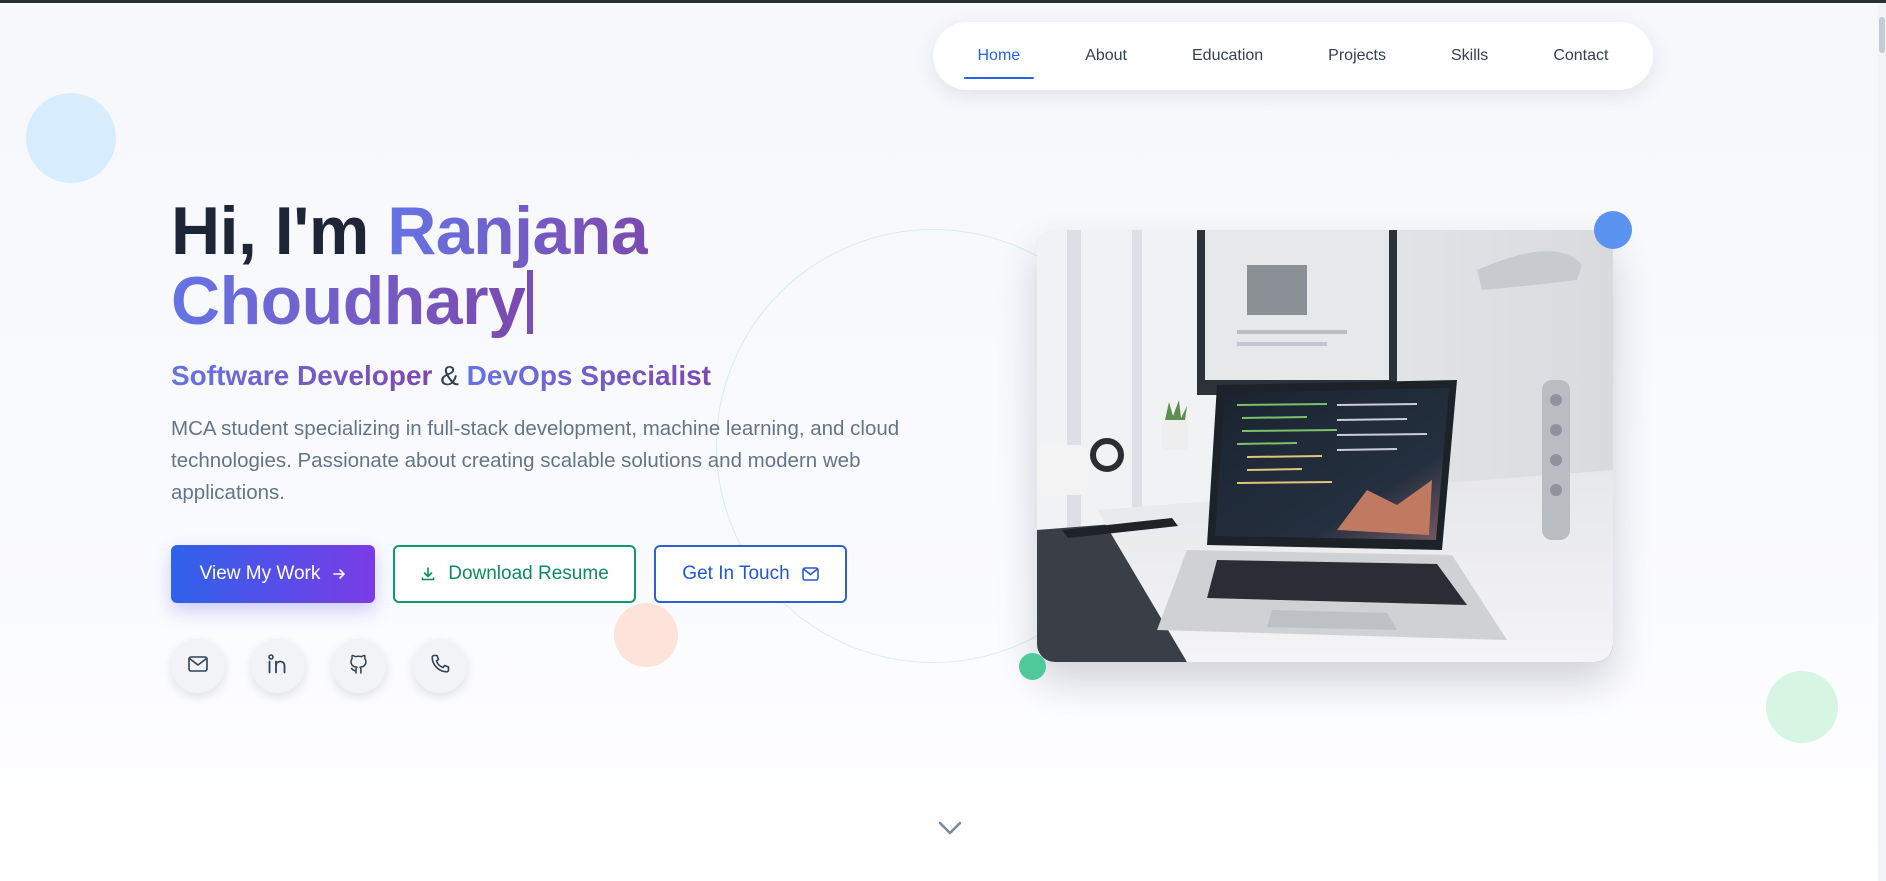 The height and width of the screenshot is (881, 1886). I want to click on social-linkedin-button, so click(278, 666).